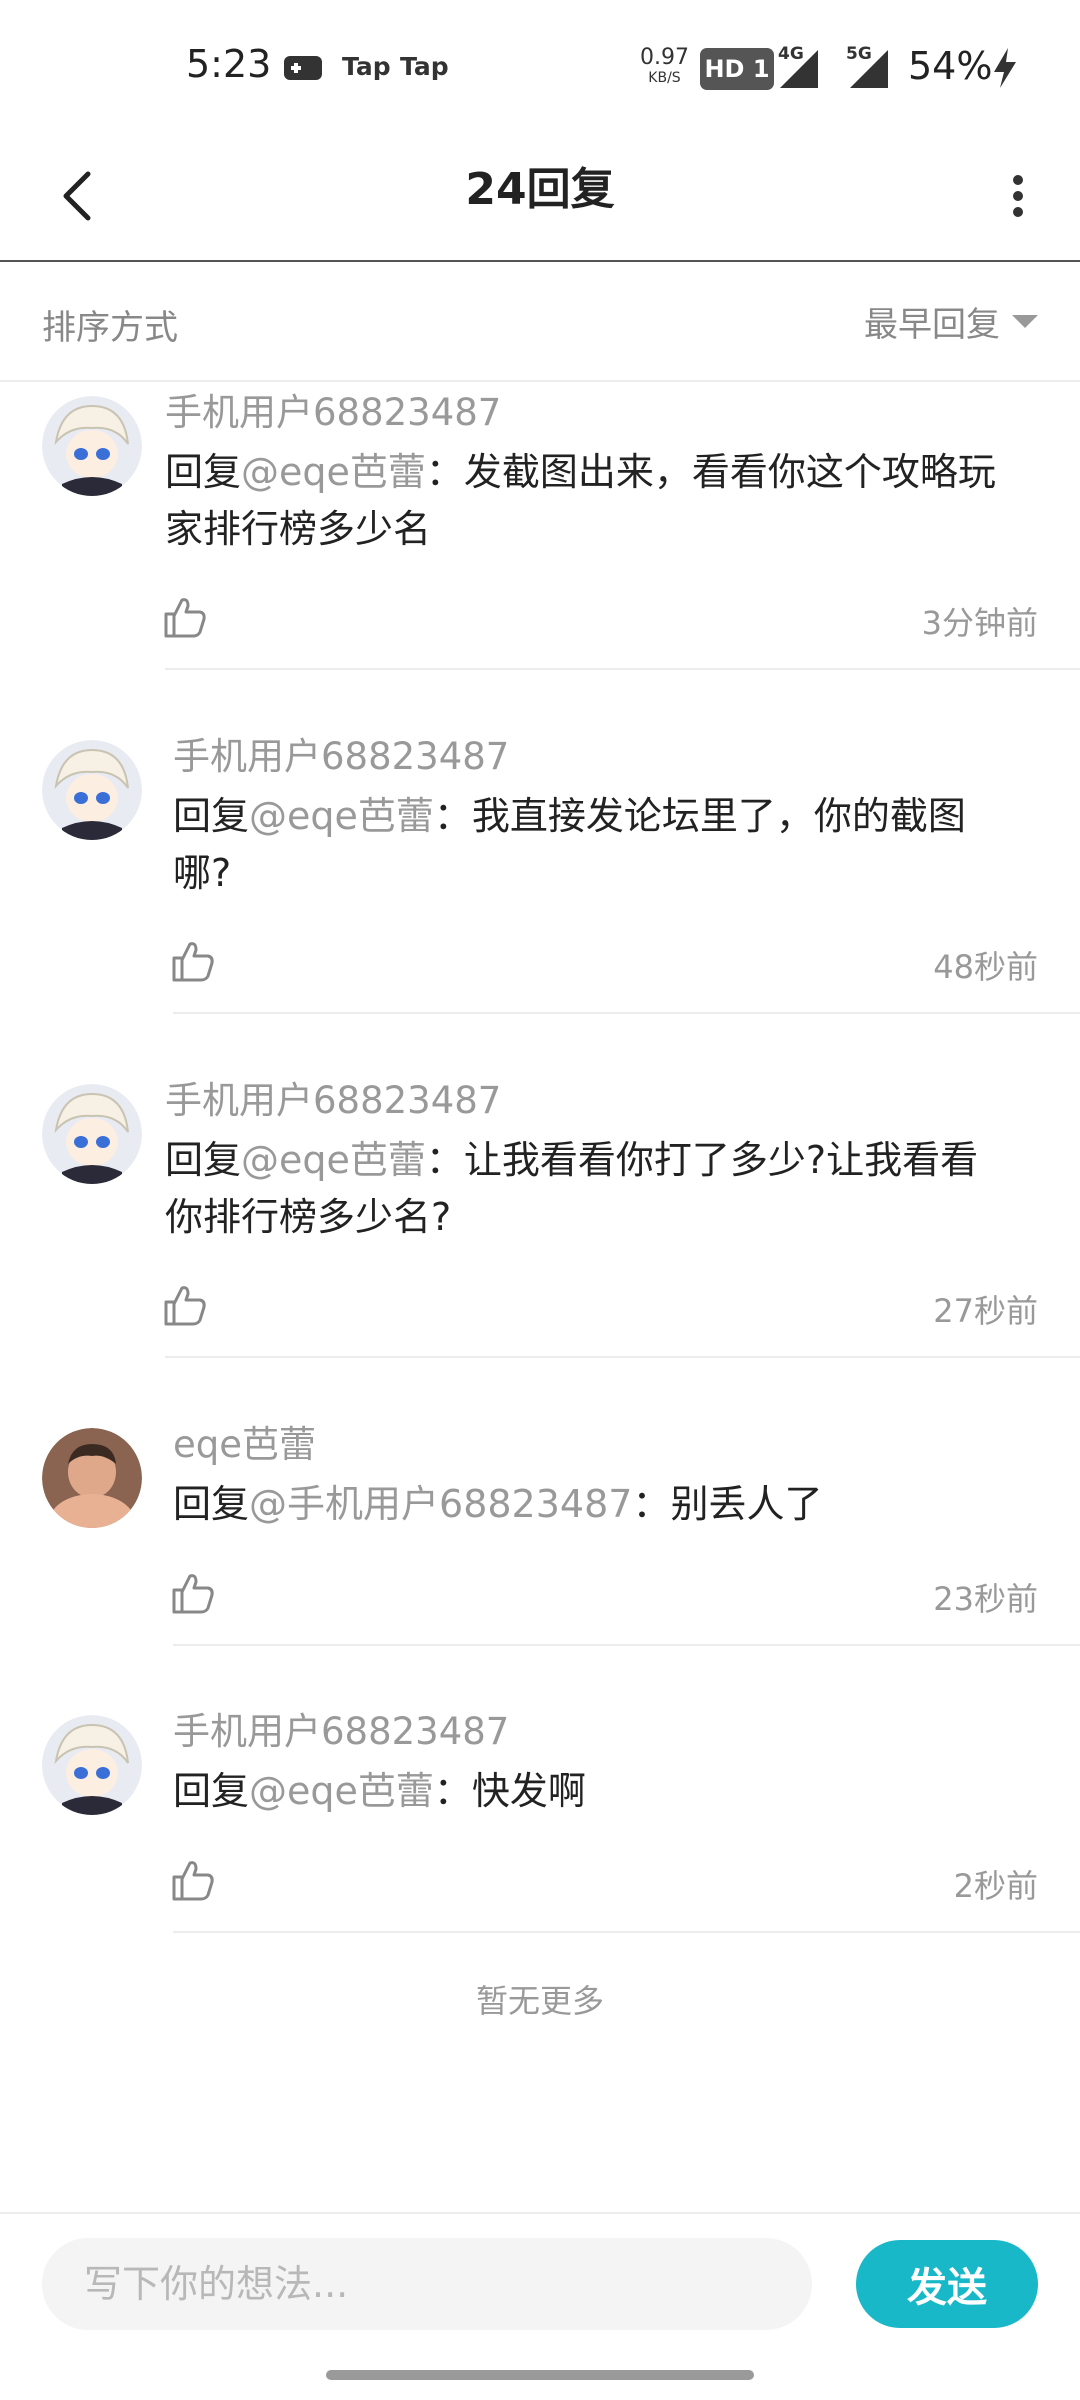  What do you see at coordinates (727, 1504) in the screenshot?
I see `comment-body: ：别丢人了` at bounding box center [727, 1504].